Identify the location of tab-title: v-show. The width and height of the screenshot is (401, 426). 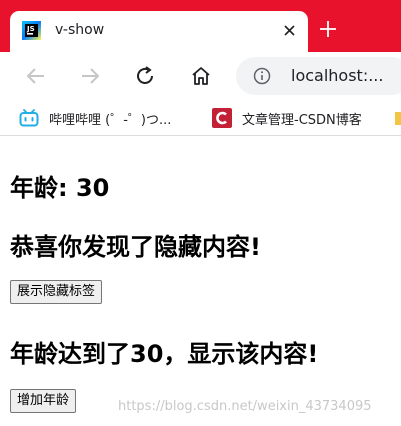
(80, 30).